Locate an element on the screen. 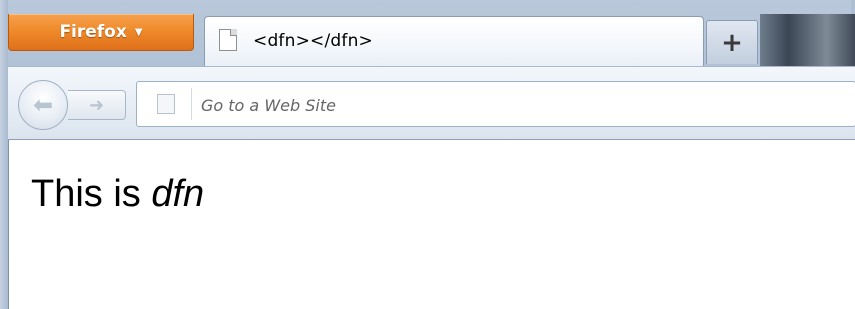  tab-dfn: <dfn></dfn> is located at coordinates (454, 41).